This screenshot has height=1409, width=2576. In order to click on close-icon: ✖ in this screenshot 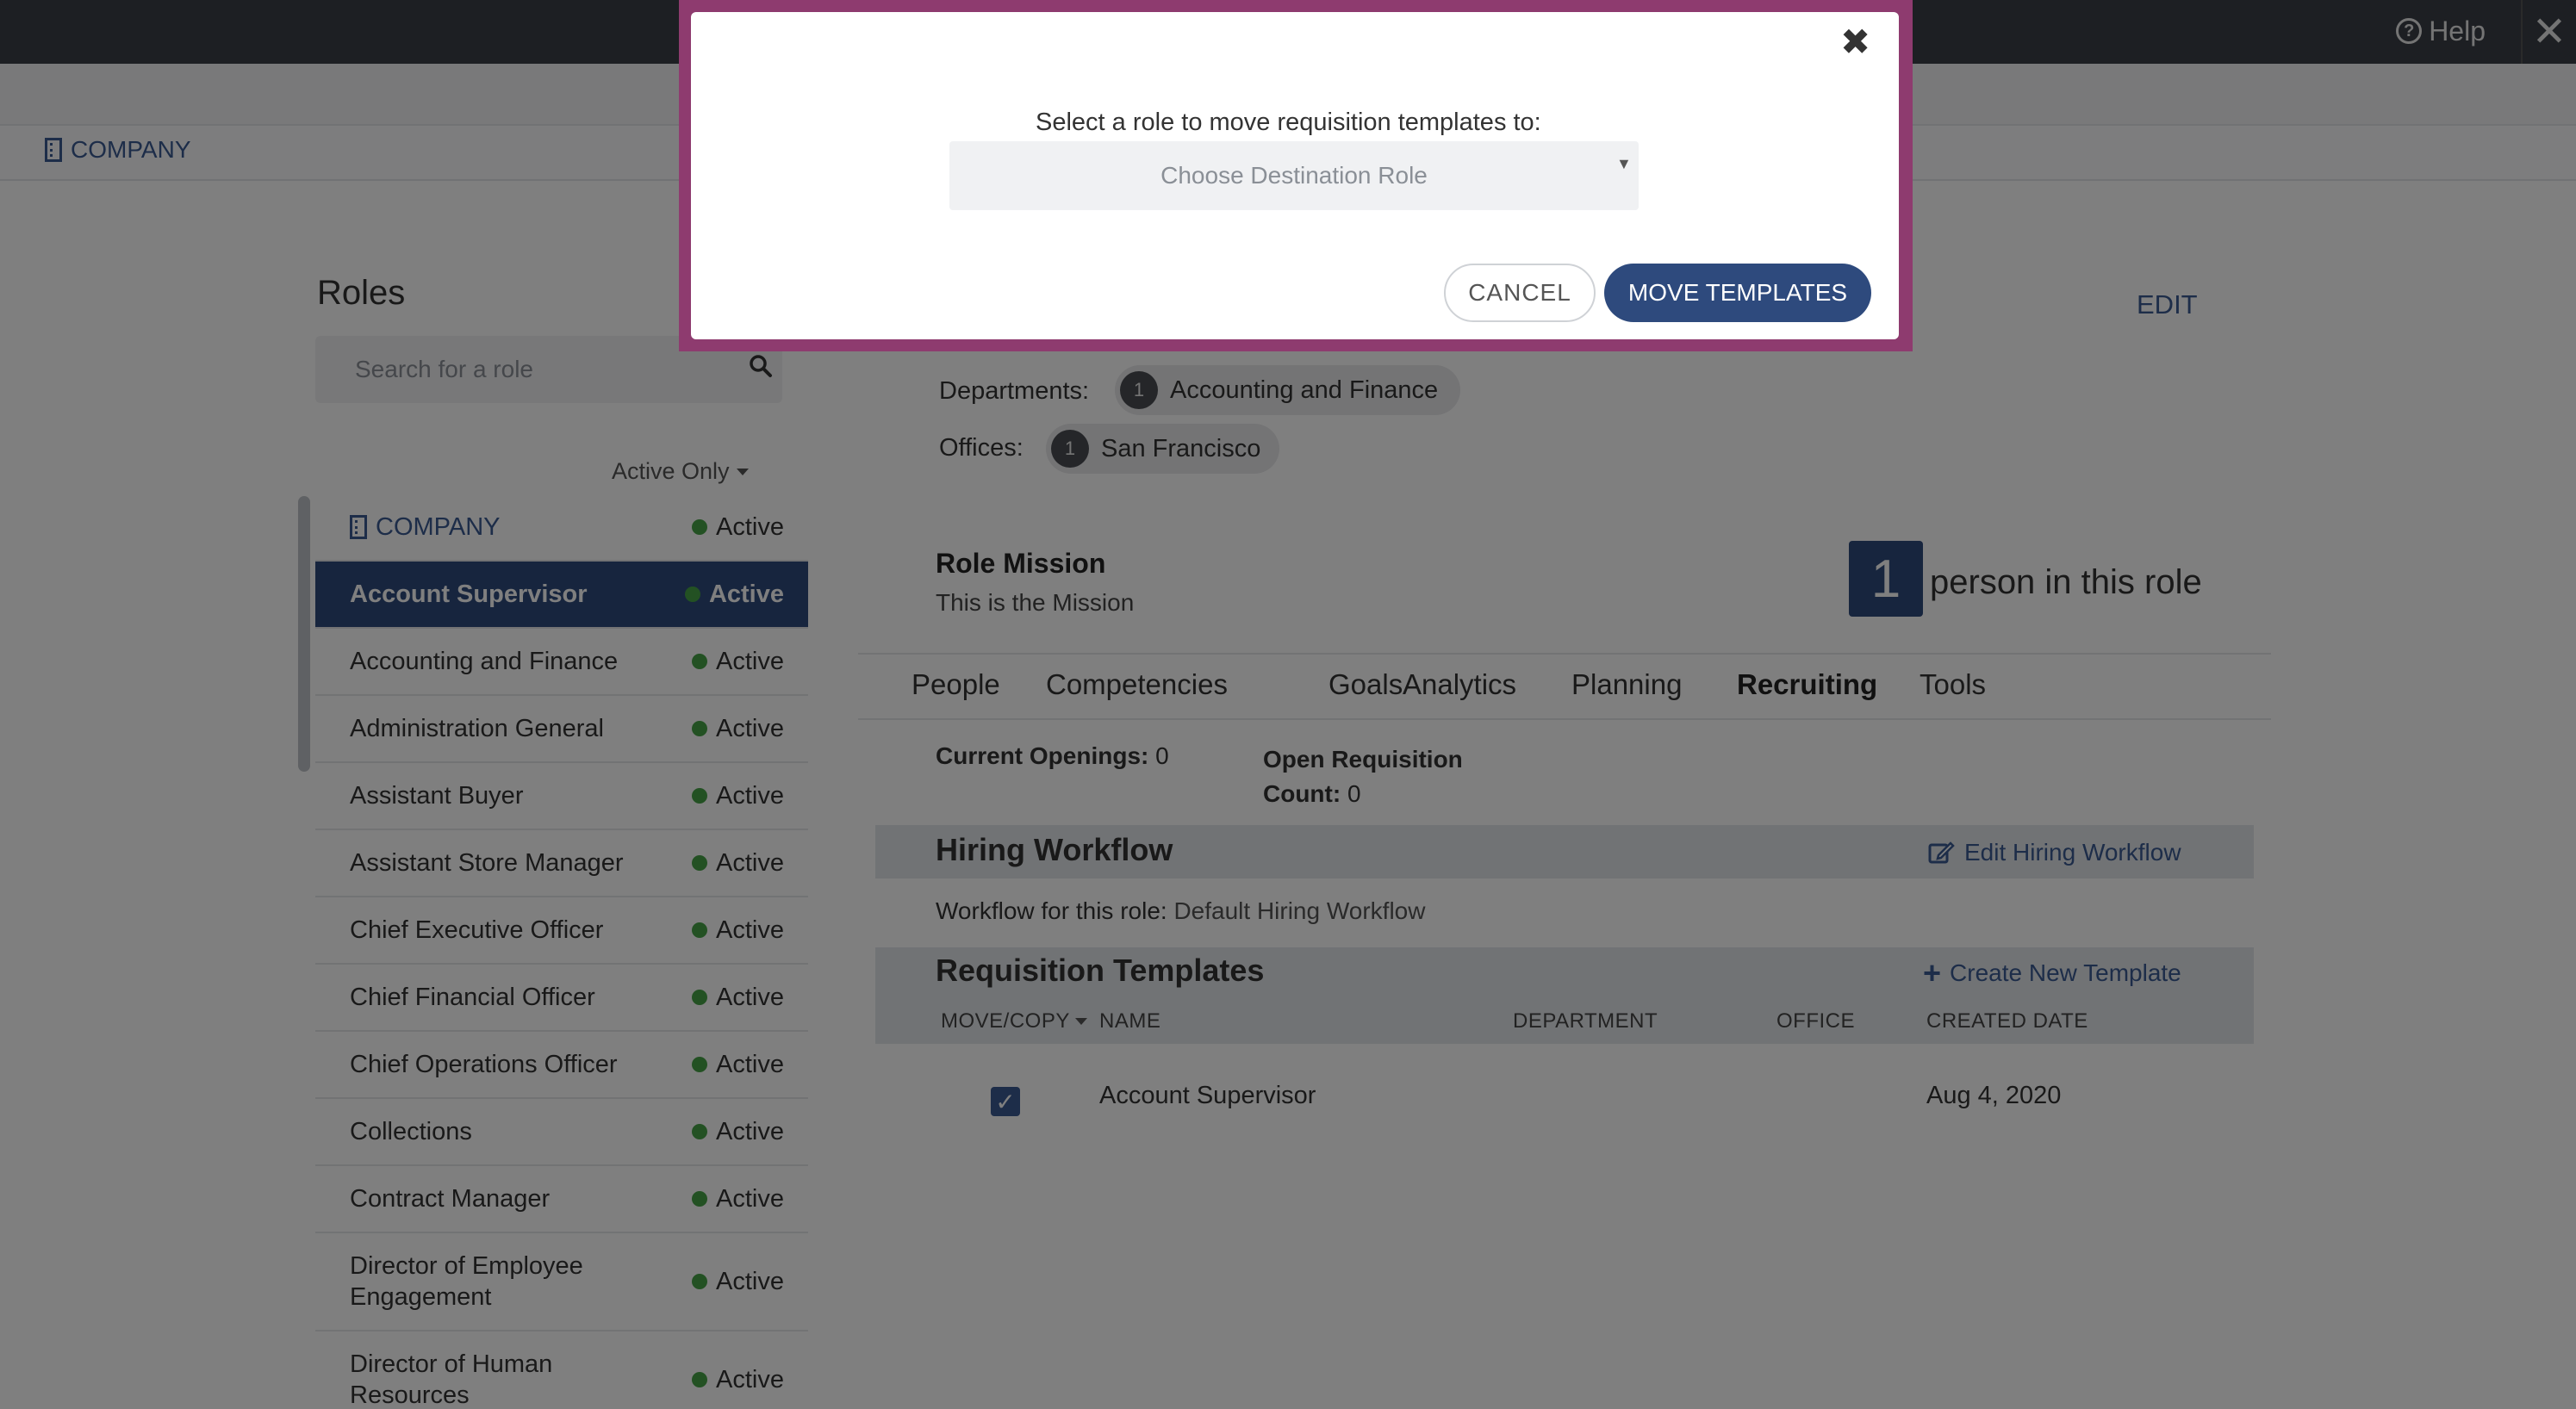, I will do `click(1855, 42)`.